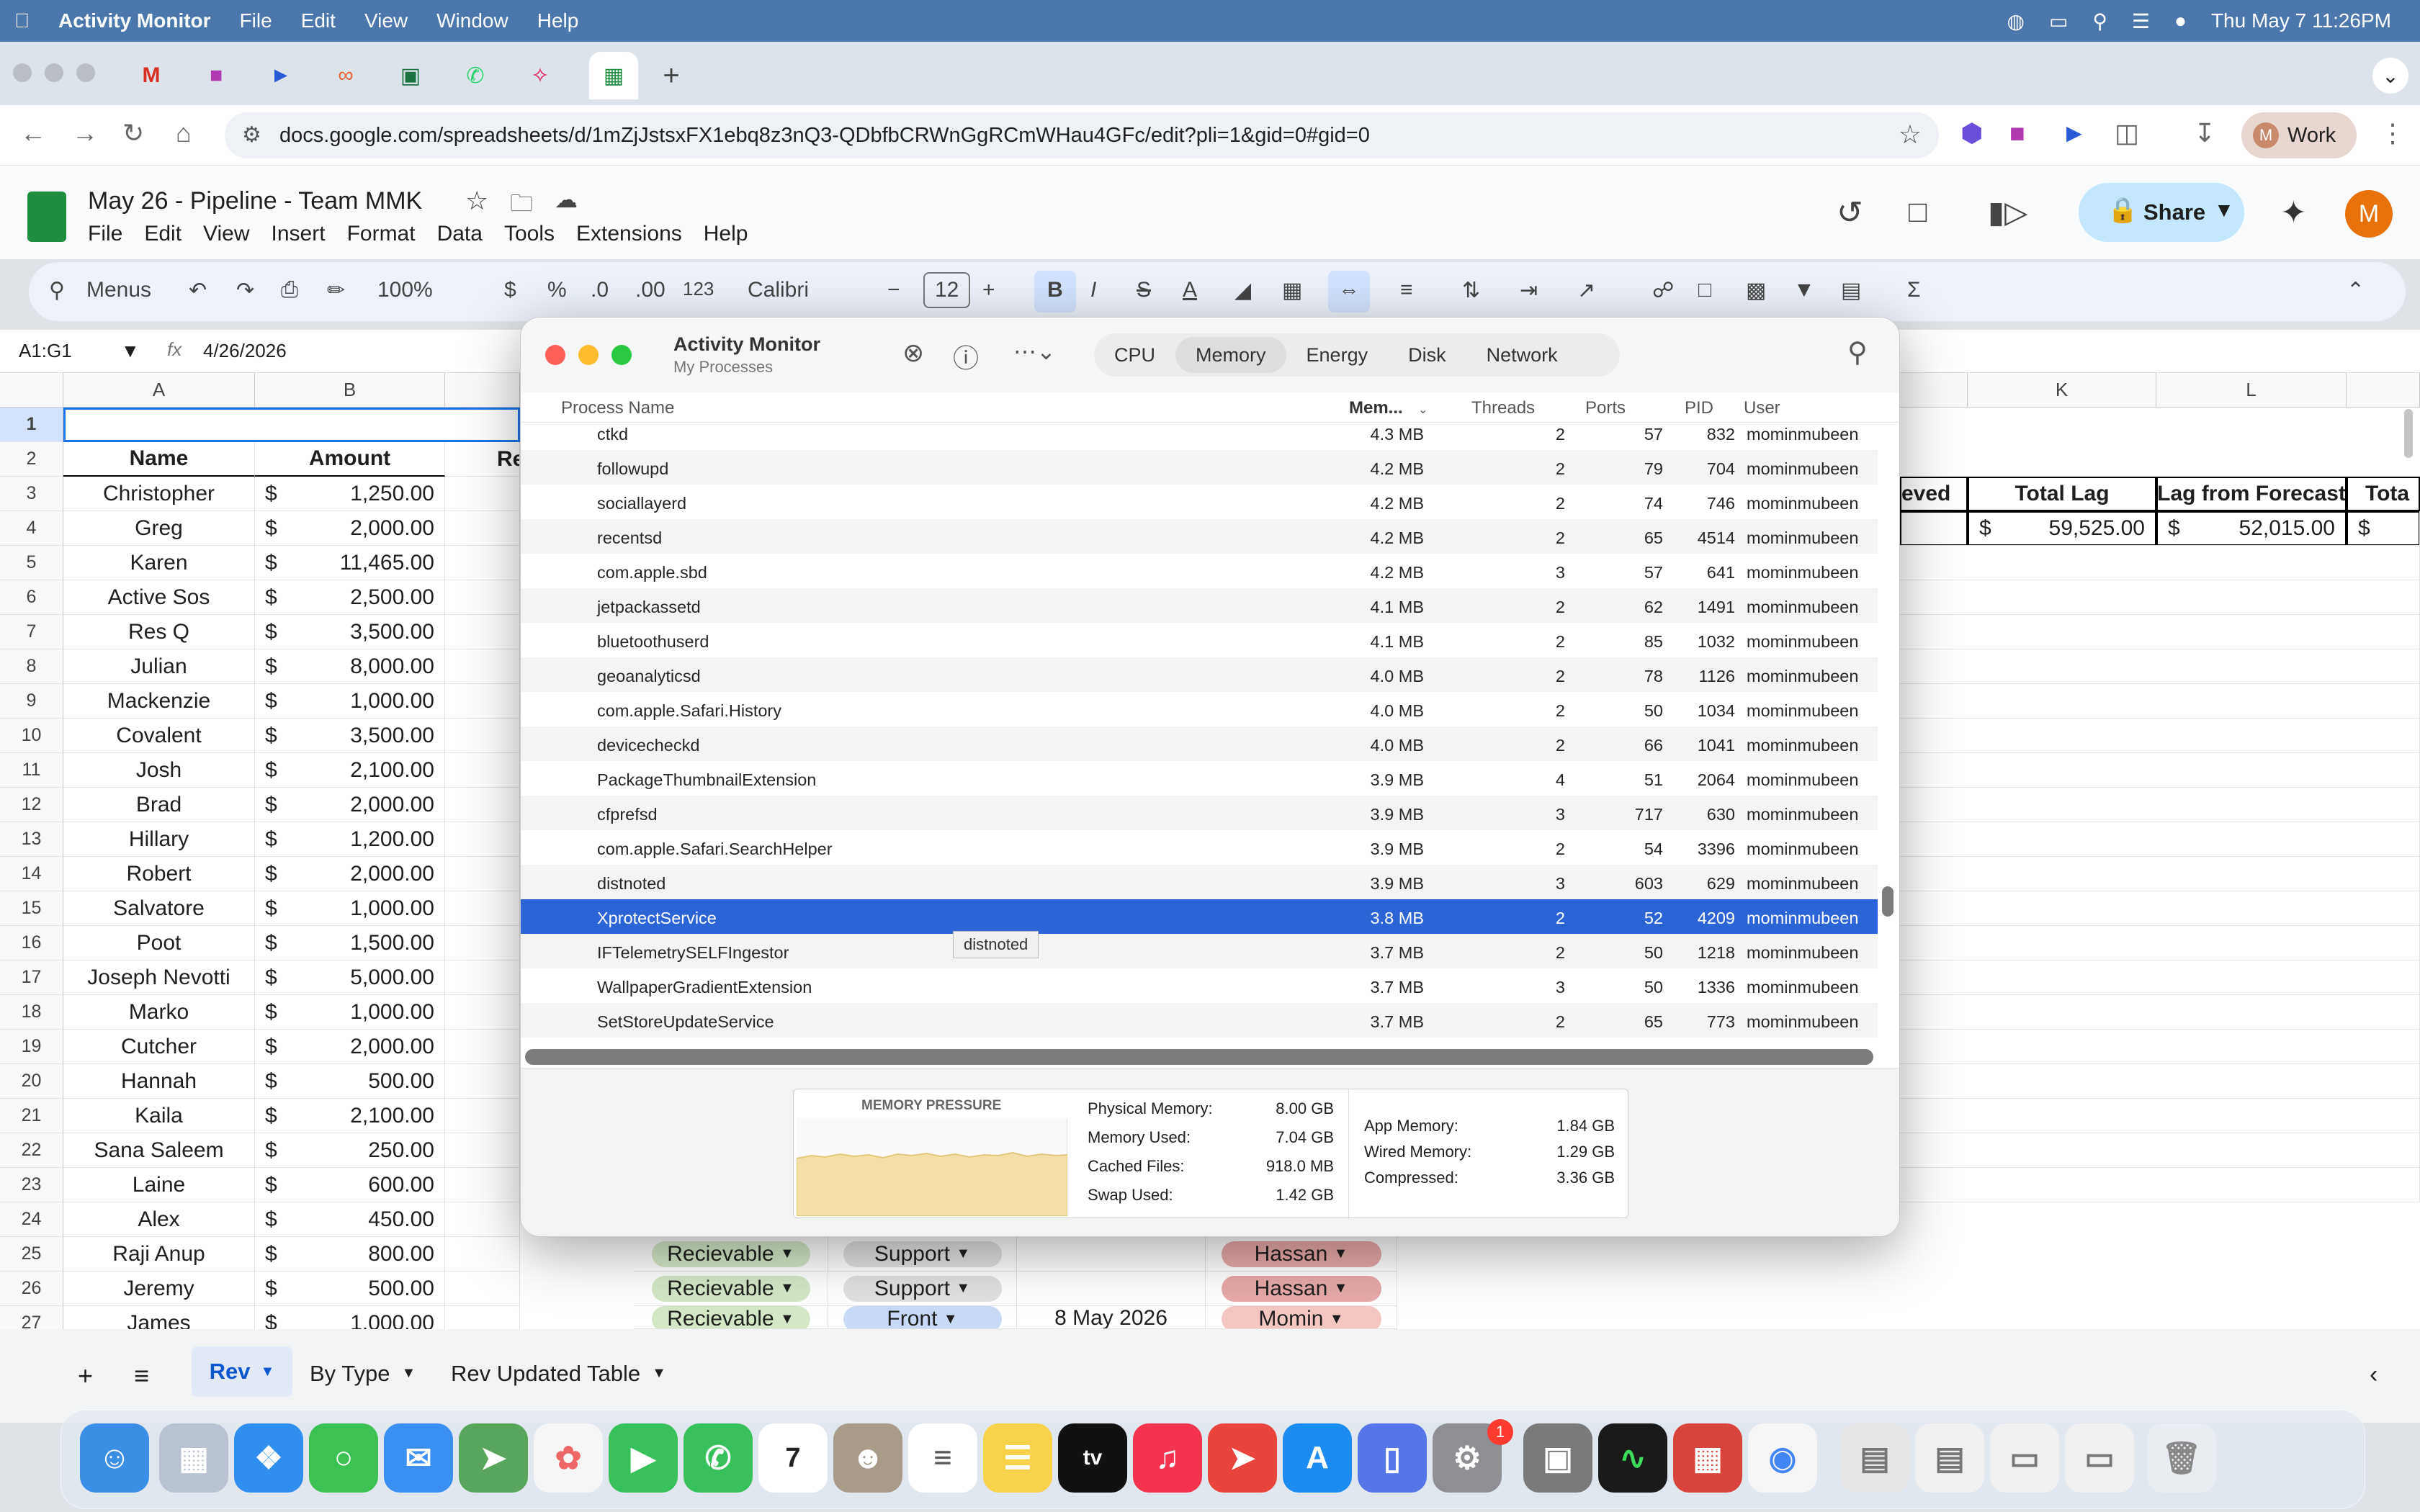  Describe the element at coordinates (159, 459) in the screenshot. I see `header-name: Name` at that location.